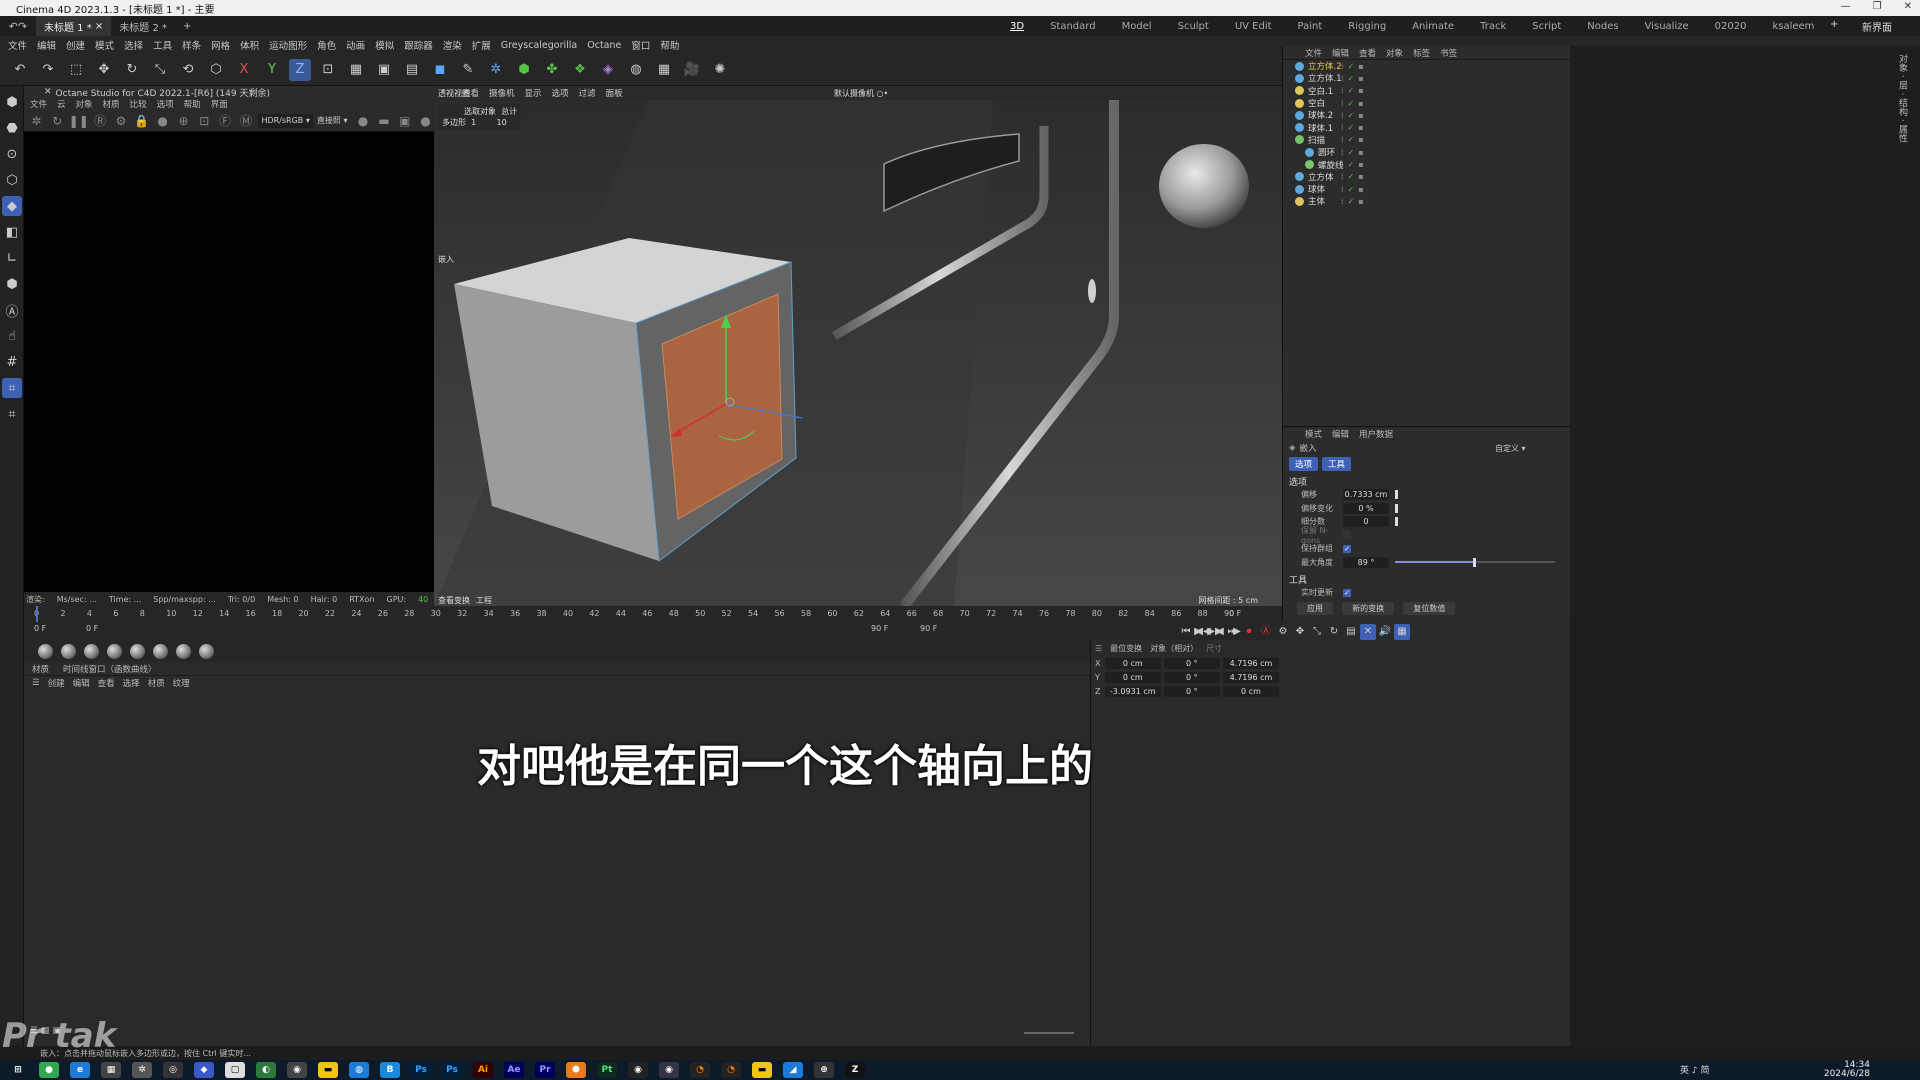  I want to click on edge-icon: e, so click(80, 1070).